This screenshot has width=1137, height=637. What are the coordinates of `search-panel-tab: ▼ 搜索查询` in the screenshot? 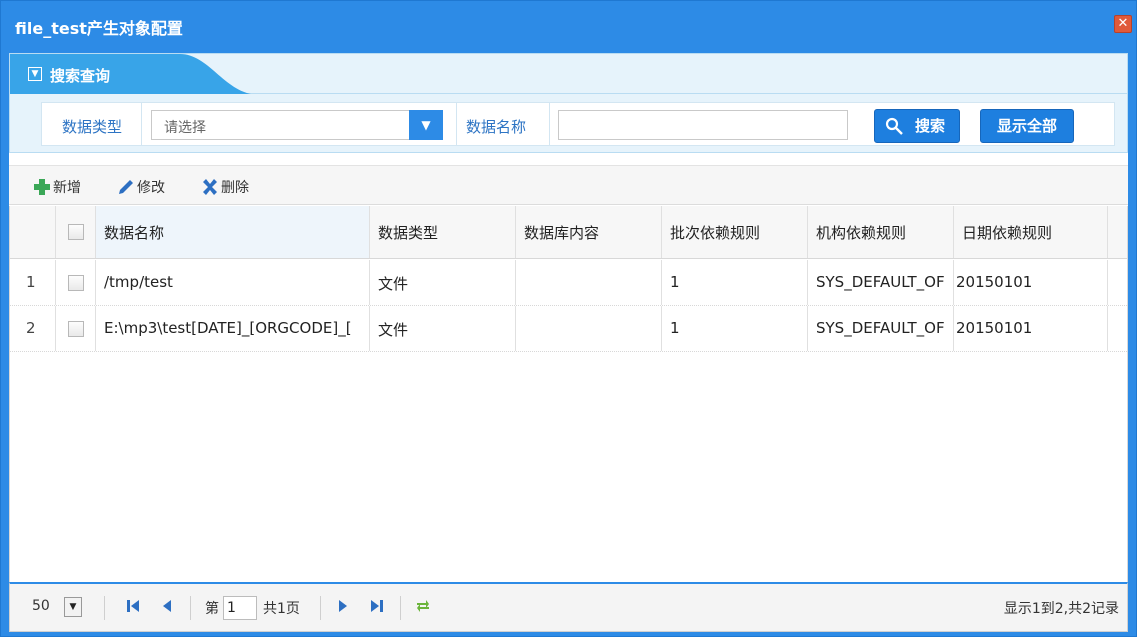 It's located at (140, 74).